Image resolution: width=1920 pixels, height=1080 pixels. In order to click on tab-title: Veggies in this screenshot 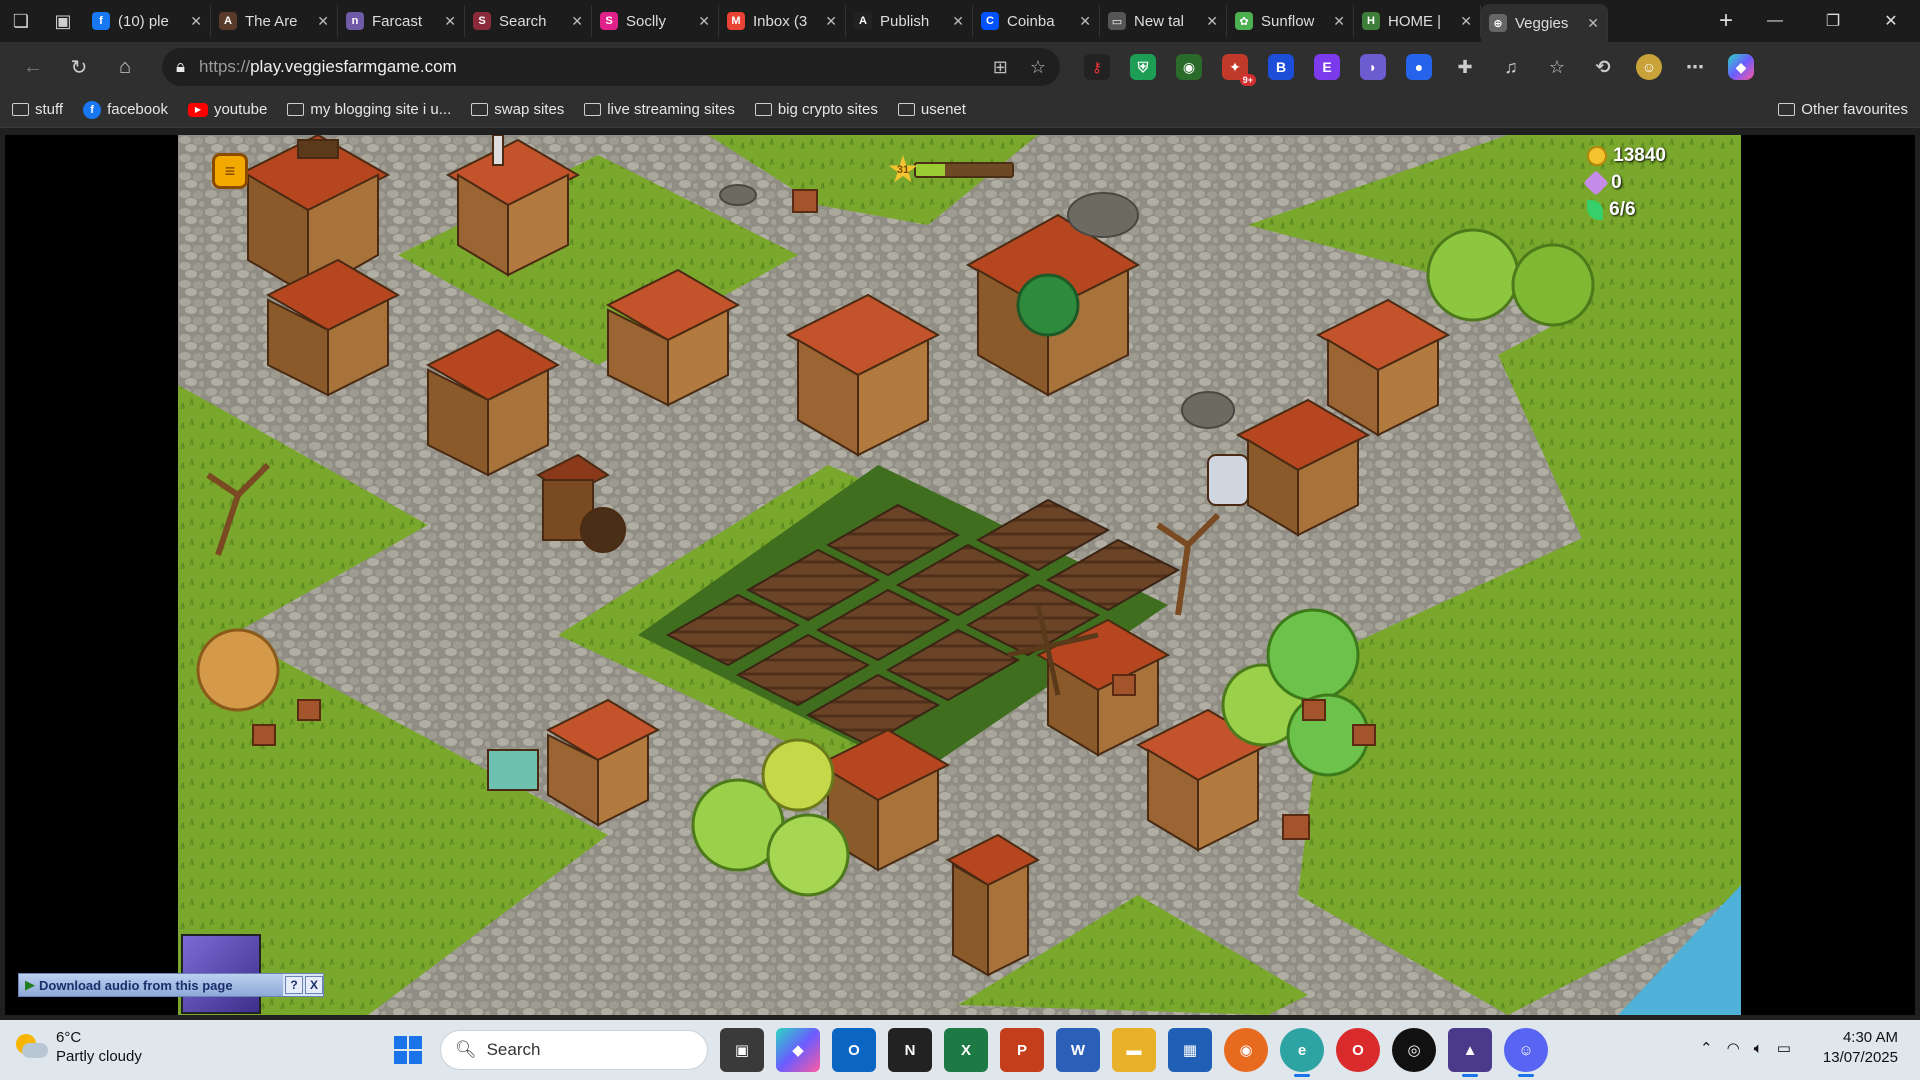, I will do `click(1542, 23)`.